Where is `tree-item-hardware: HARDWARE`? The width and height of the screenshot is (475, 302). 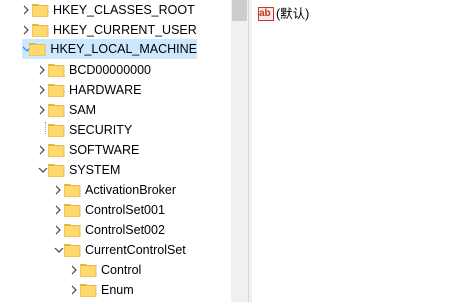
tree-item-hardware: HARDWARE is located at coordinates (134, 90).